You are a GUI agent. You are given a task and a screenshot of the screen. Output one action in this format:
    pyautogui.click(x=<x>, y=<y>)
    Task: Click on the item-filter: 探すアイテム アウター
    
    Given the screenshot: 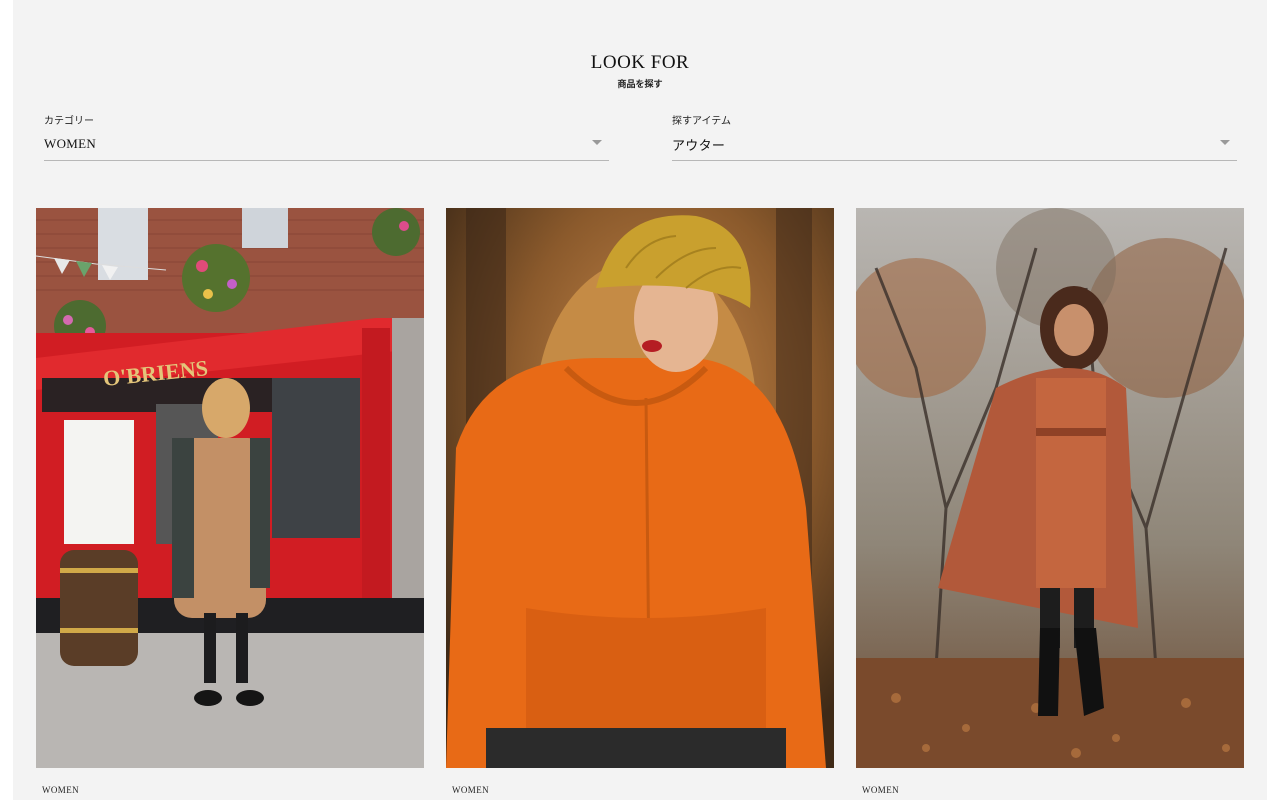 What is the action you would take?
    pyautogui.click(x=954, y=136)
    